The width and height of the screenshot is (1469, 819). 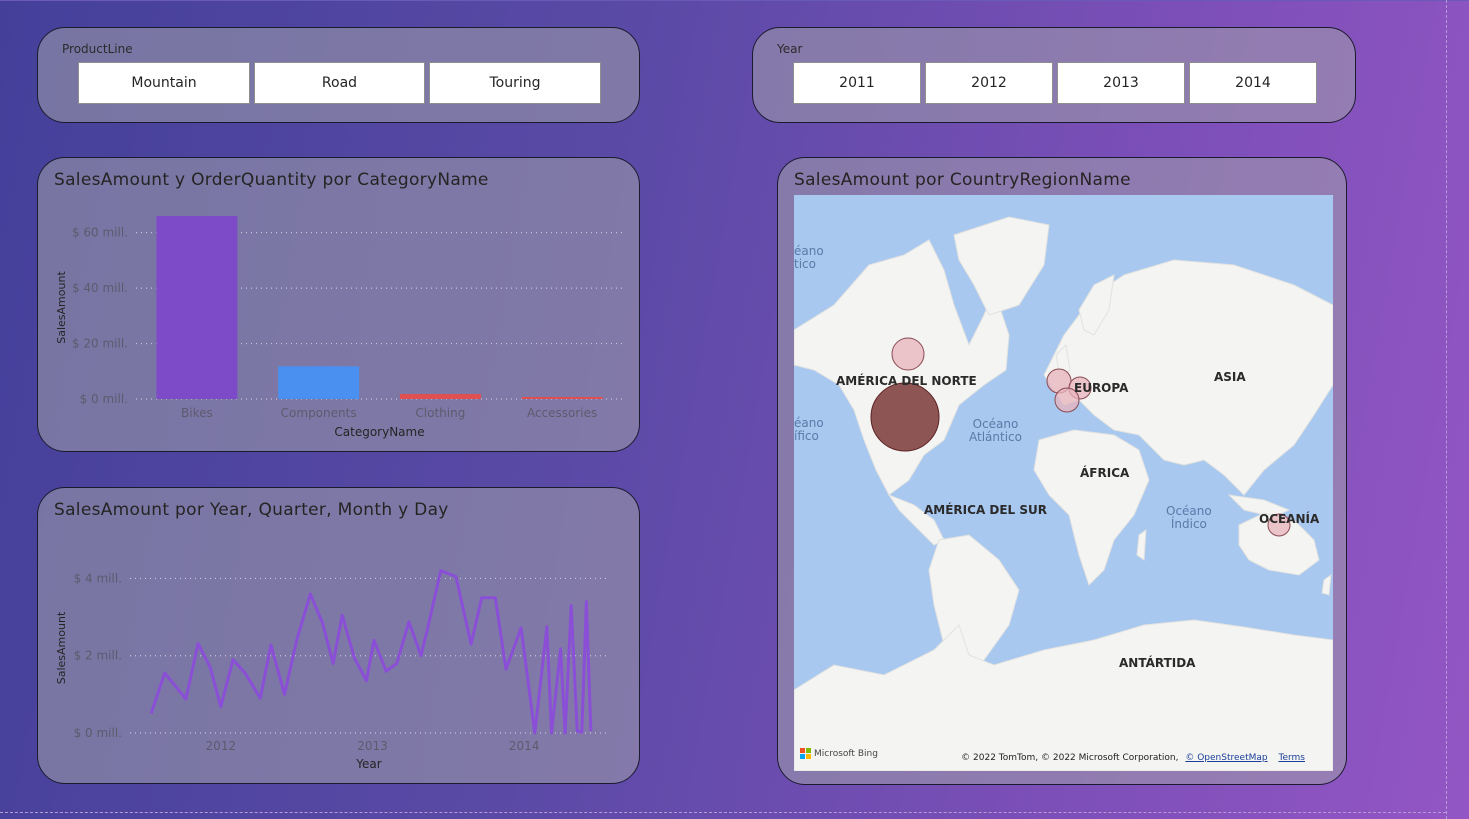 What do you see at coordinates (906, 381) in the screenshot?
I see `continent-label-north-america: AMÉRICA DEL NORTE` at bounding box center [906, 381].